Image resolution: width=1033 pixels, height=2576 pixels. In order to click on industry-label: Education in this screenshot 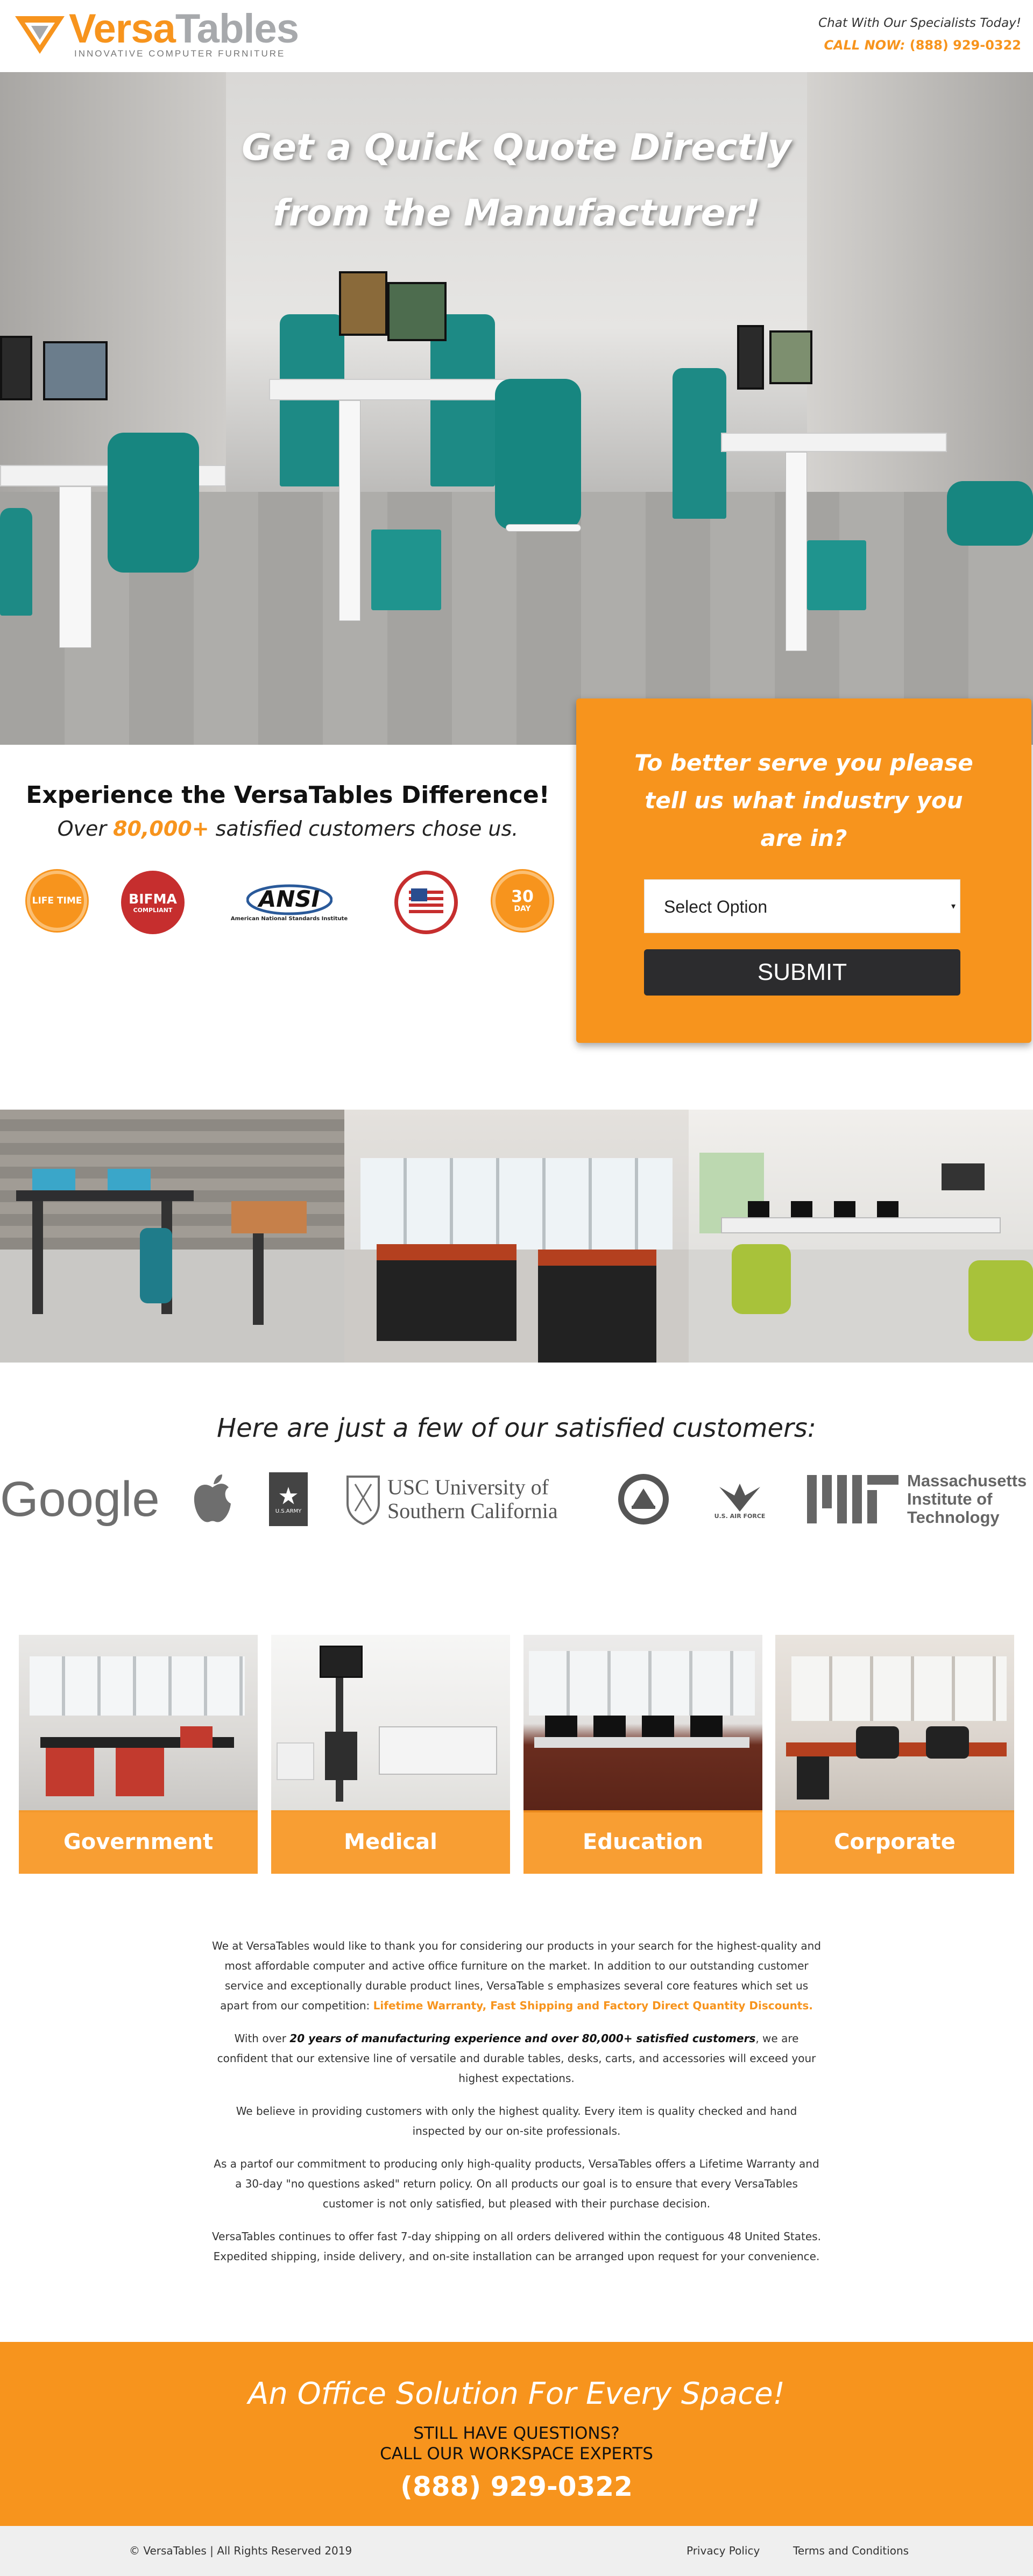, I will do `click(642, 1842)`.